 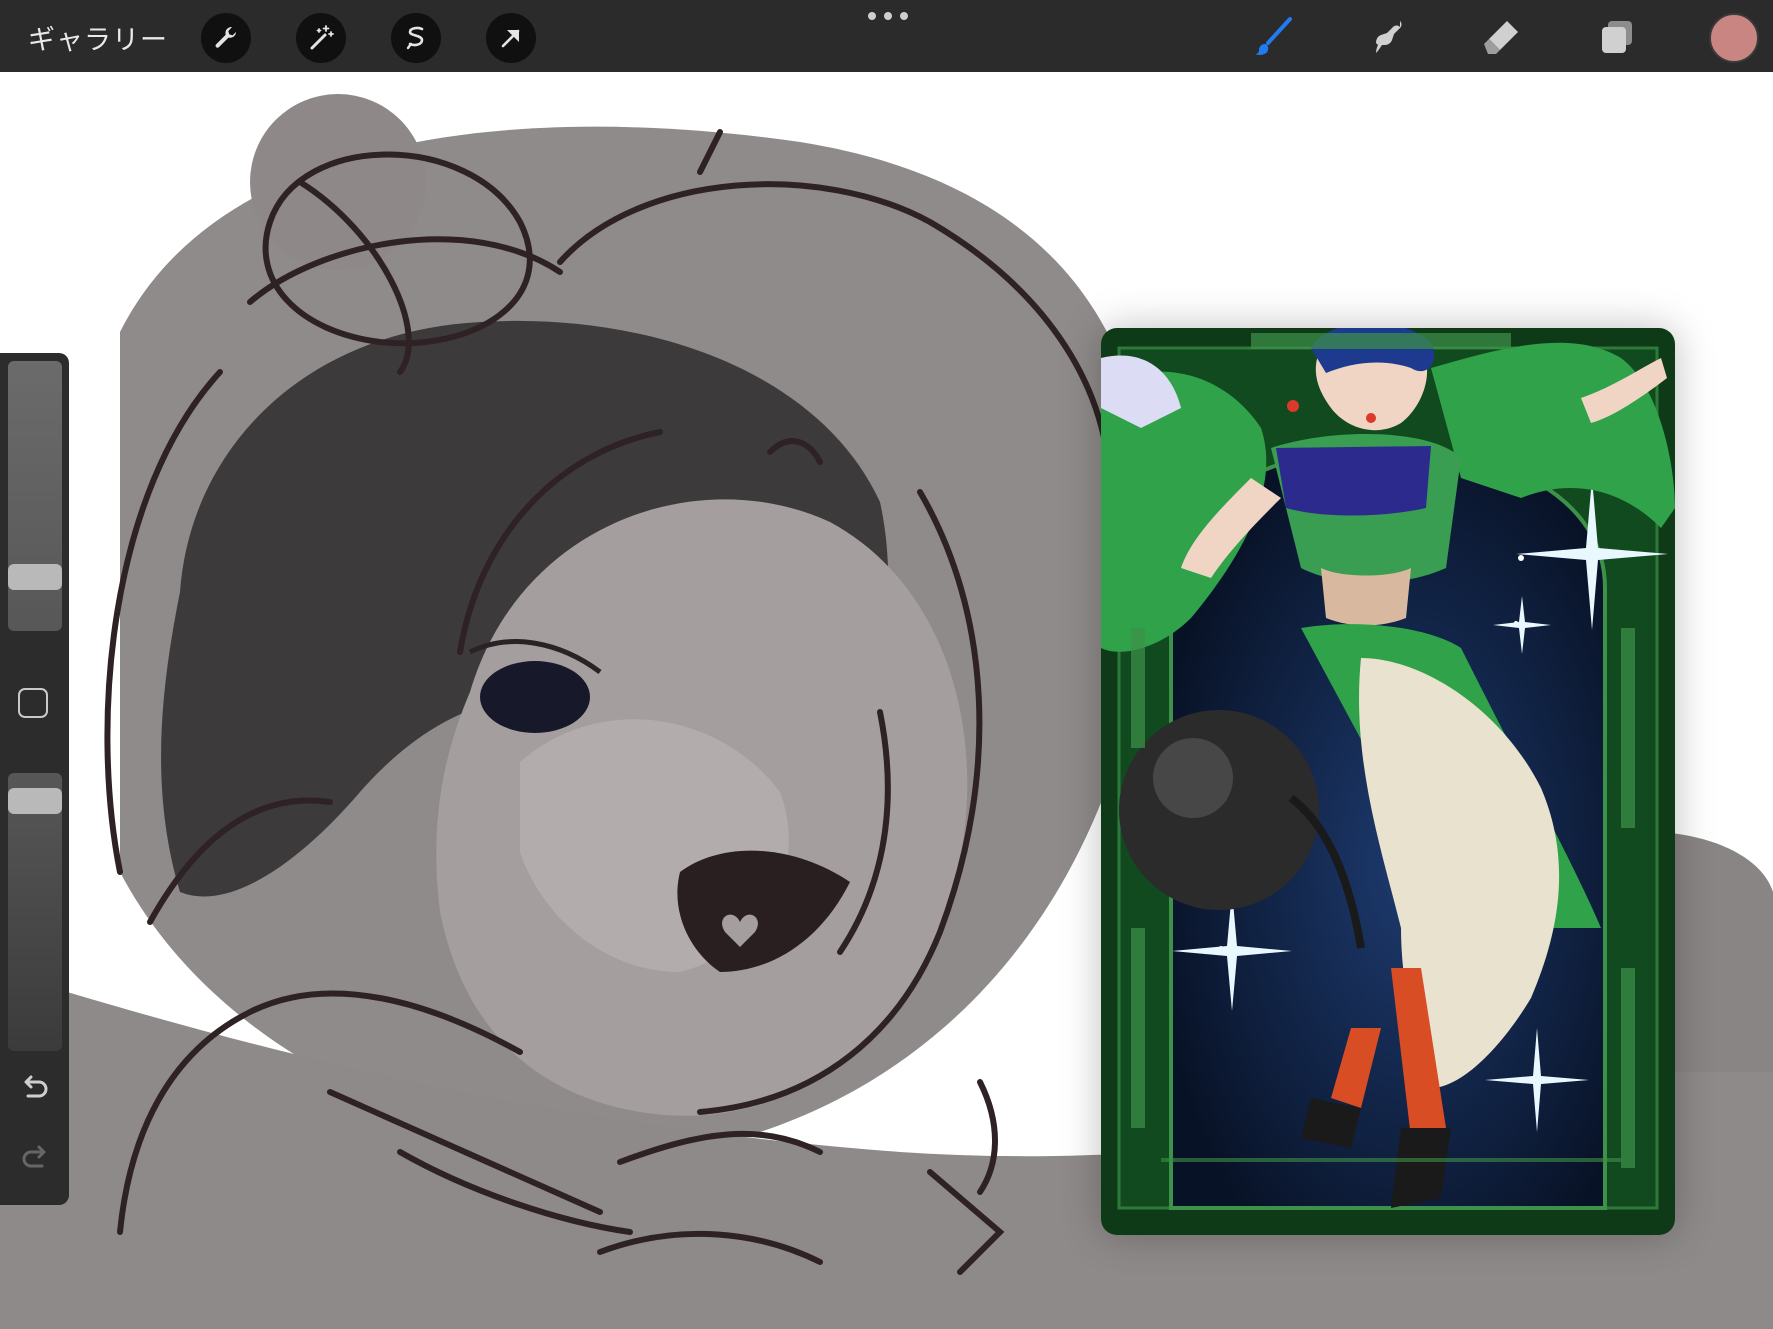 I want to click on layers-icon, so click(x=1616, y=37).